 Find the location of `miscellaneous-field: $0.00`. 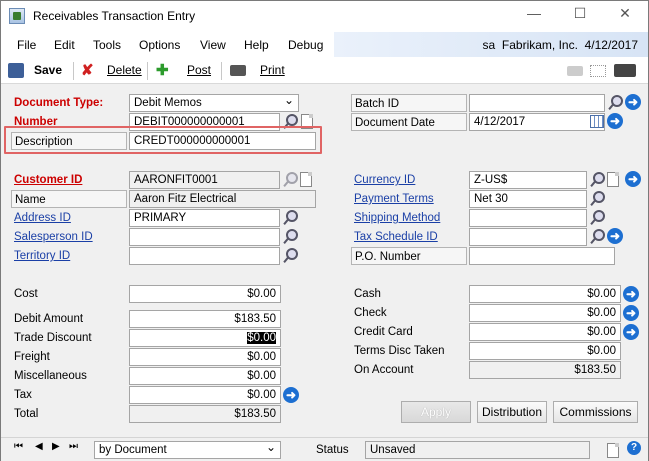

miscellaneous-field: $0.00 is located at coordinates (205, 376).